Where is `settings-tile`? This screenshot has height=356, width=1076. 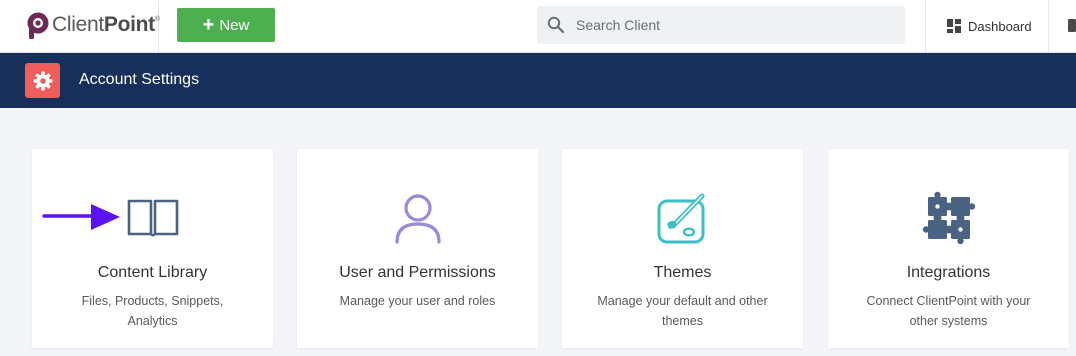 settings-tile is located at coordinates (42, 80).